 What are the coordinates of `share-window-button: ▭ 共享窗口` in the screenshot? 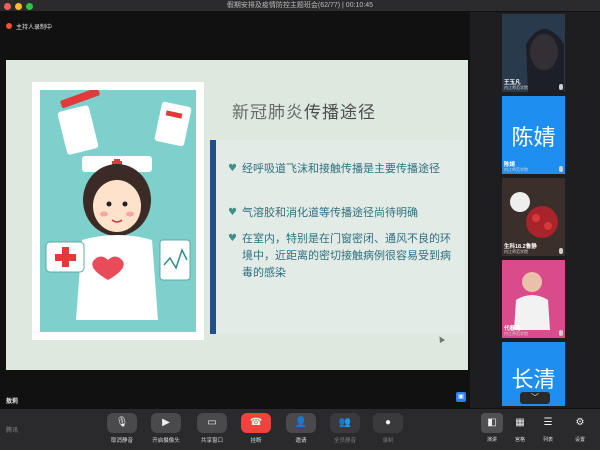 It's located at (212, 428).